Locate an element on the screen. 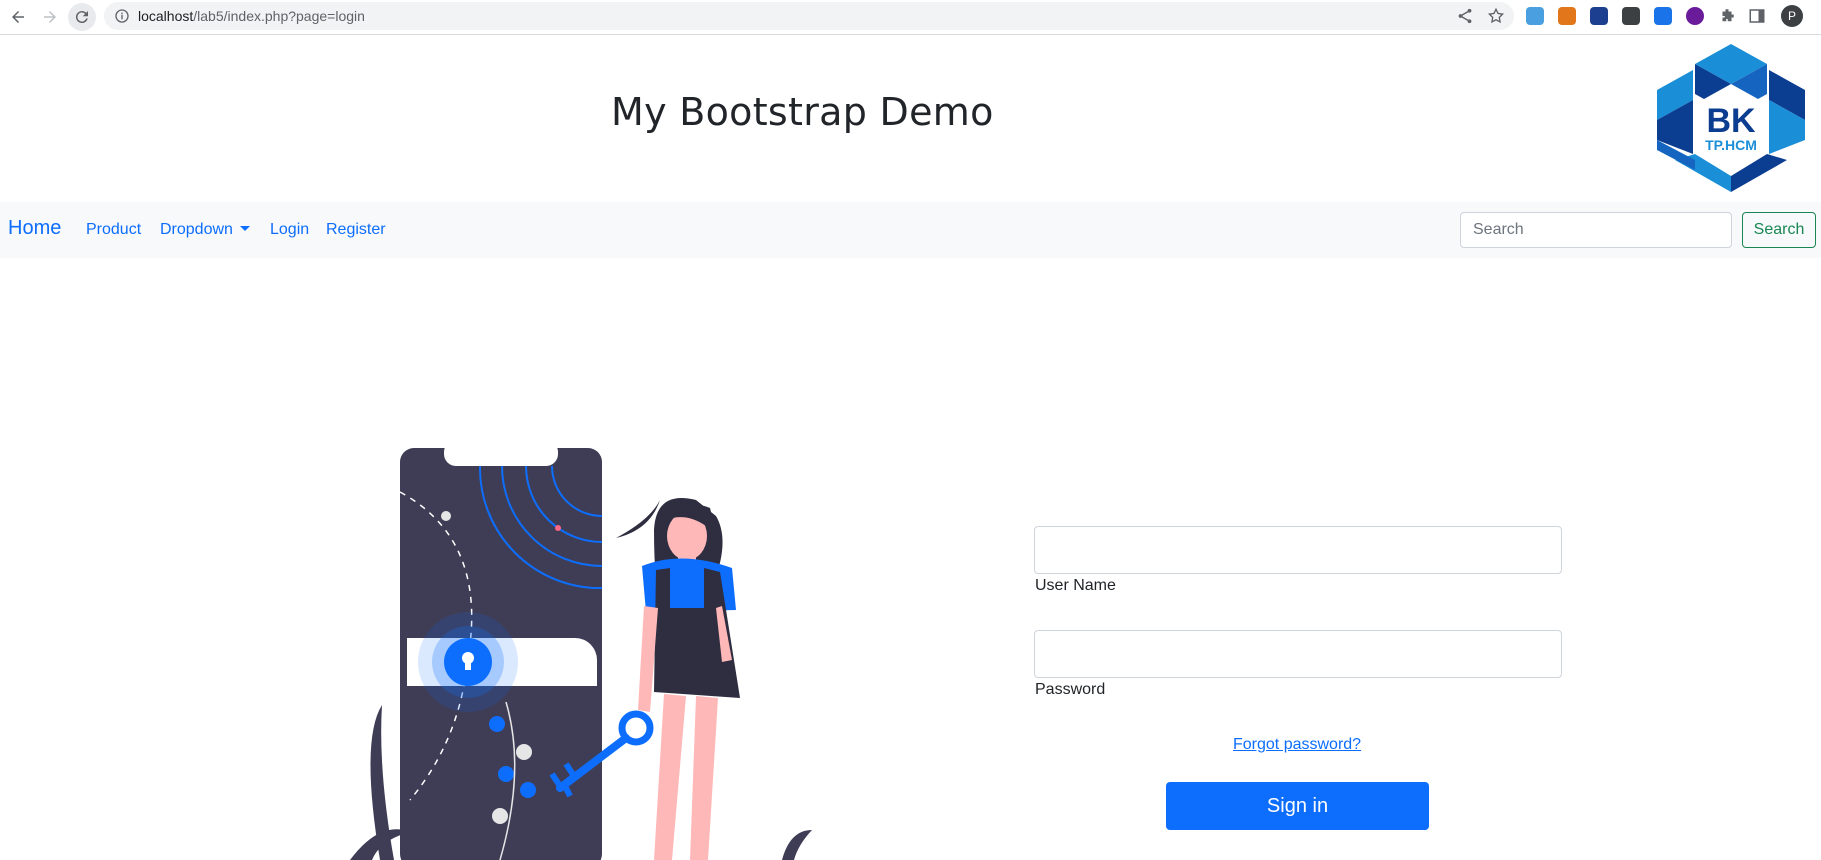 The height and width of the screenshot is (860, 1821). side-panel-icon is located at coordinates (1757, 16).